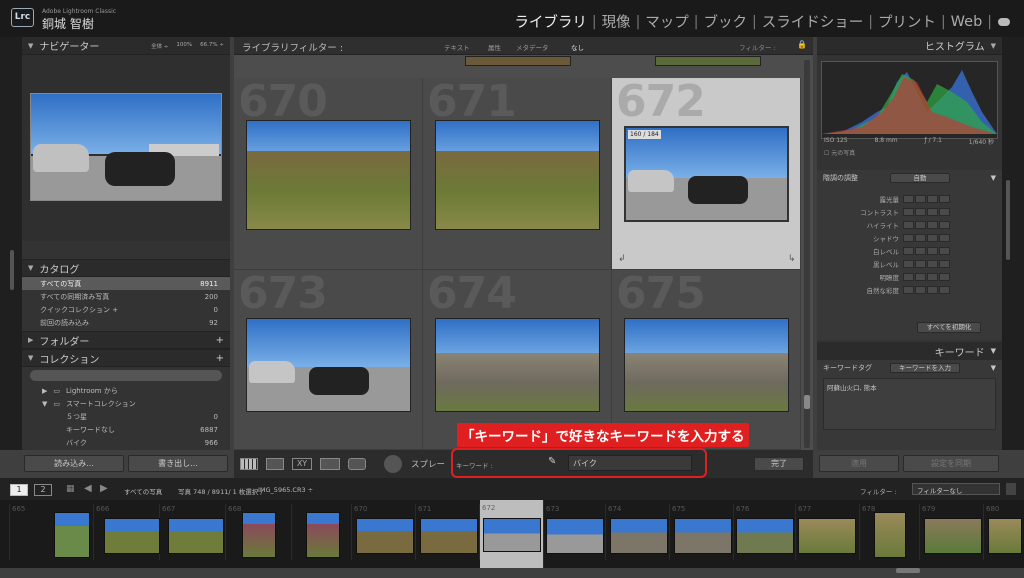 This screenshot has width=1024, height=578. I want to click on keyword-mode-select: キーワードを入力, so click(925, 368).